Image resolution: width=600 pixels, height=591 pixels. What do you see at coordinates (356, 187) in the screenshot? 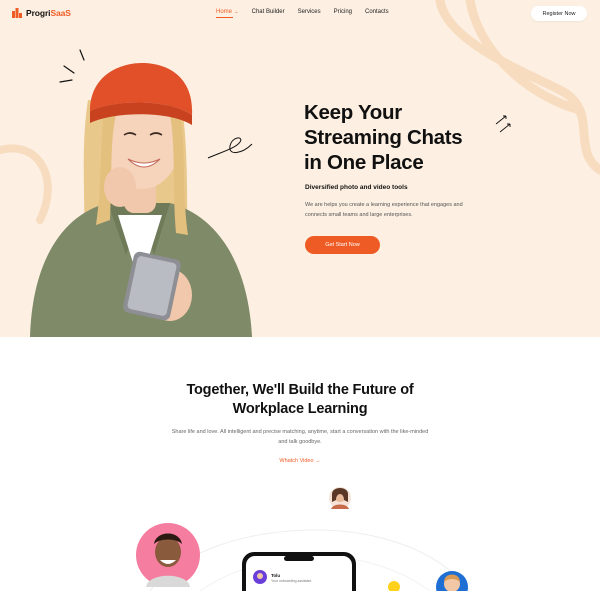
I see `hero-subtitle: Diversified photo and video tools` at bounding box center [356, 187].